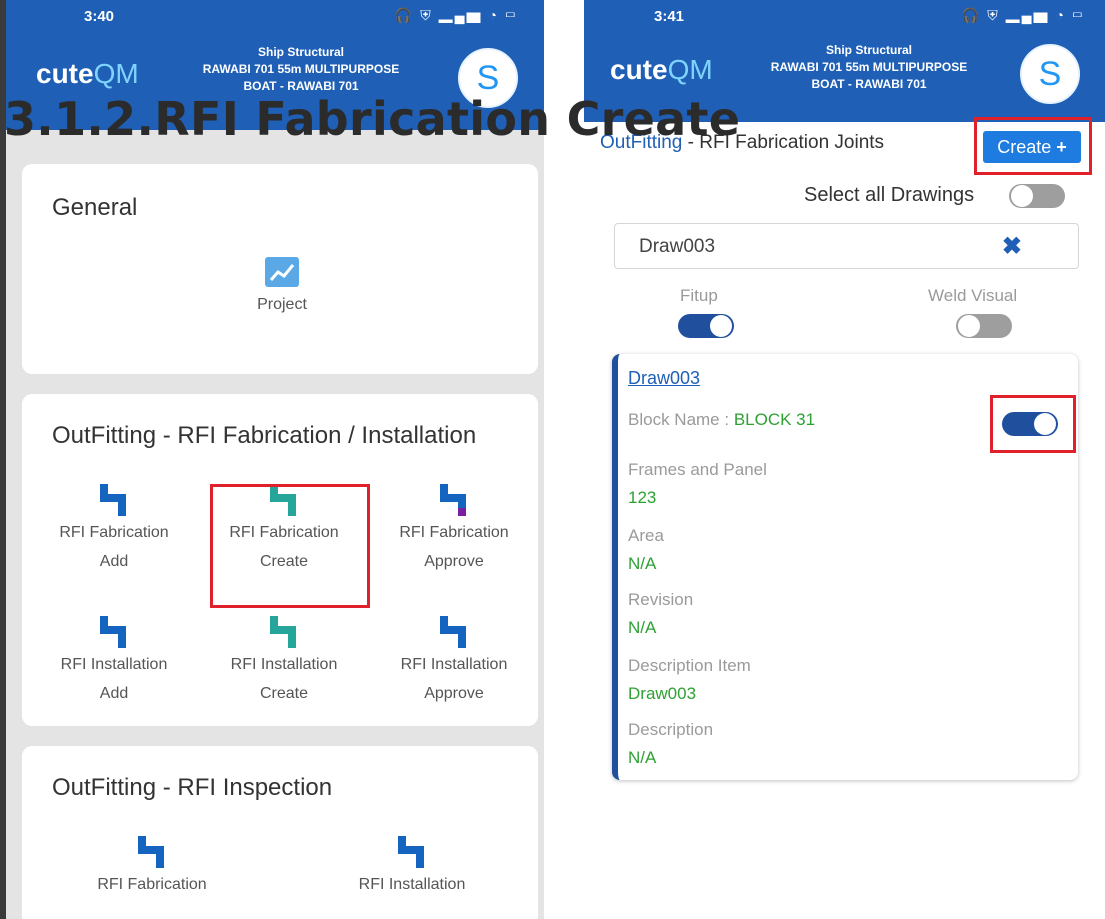  Describe the element at coordinates (642, 563) in the screenshot. I see `area-value: N/A` at that location.